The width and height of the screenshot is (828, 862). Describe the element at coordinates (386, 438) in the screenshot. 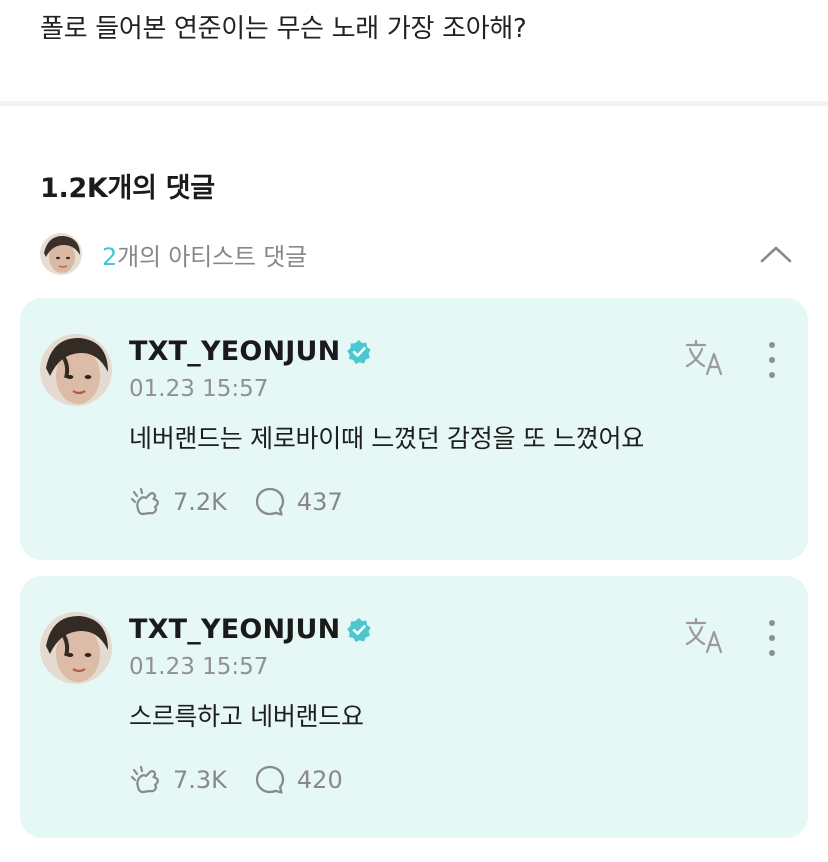

I see `comment-body: 네버랜드는 제로바이때 느꼈던 감정을 또 느꼈어요` at that location.